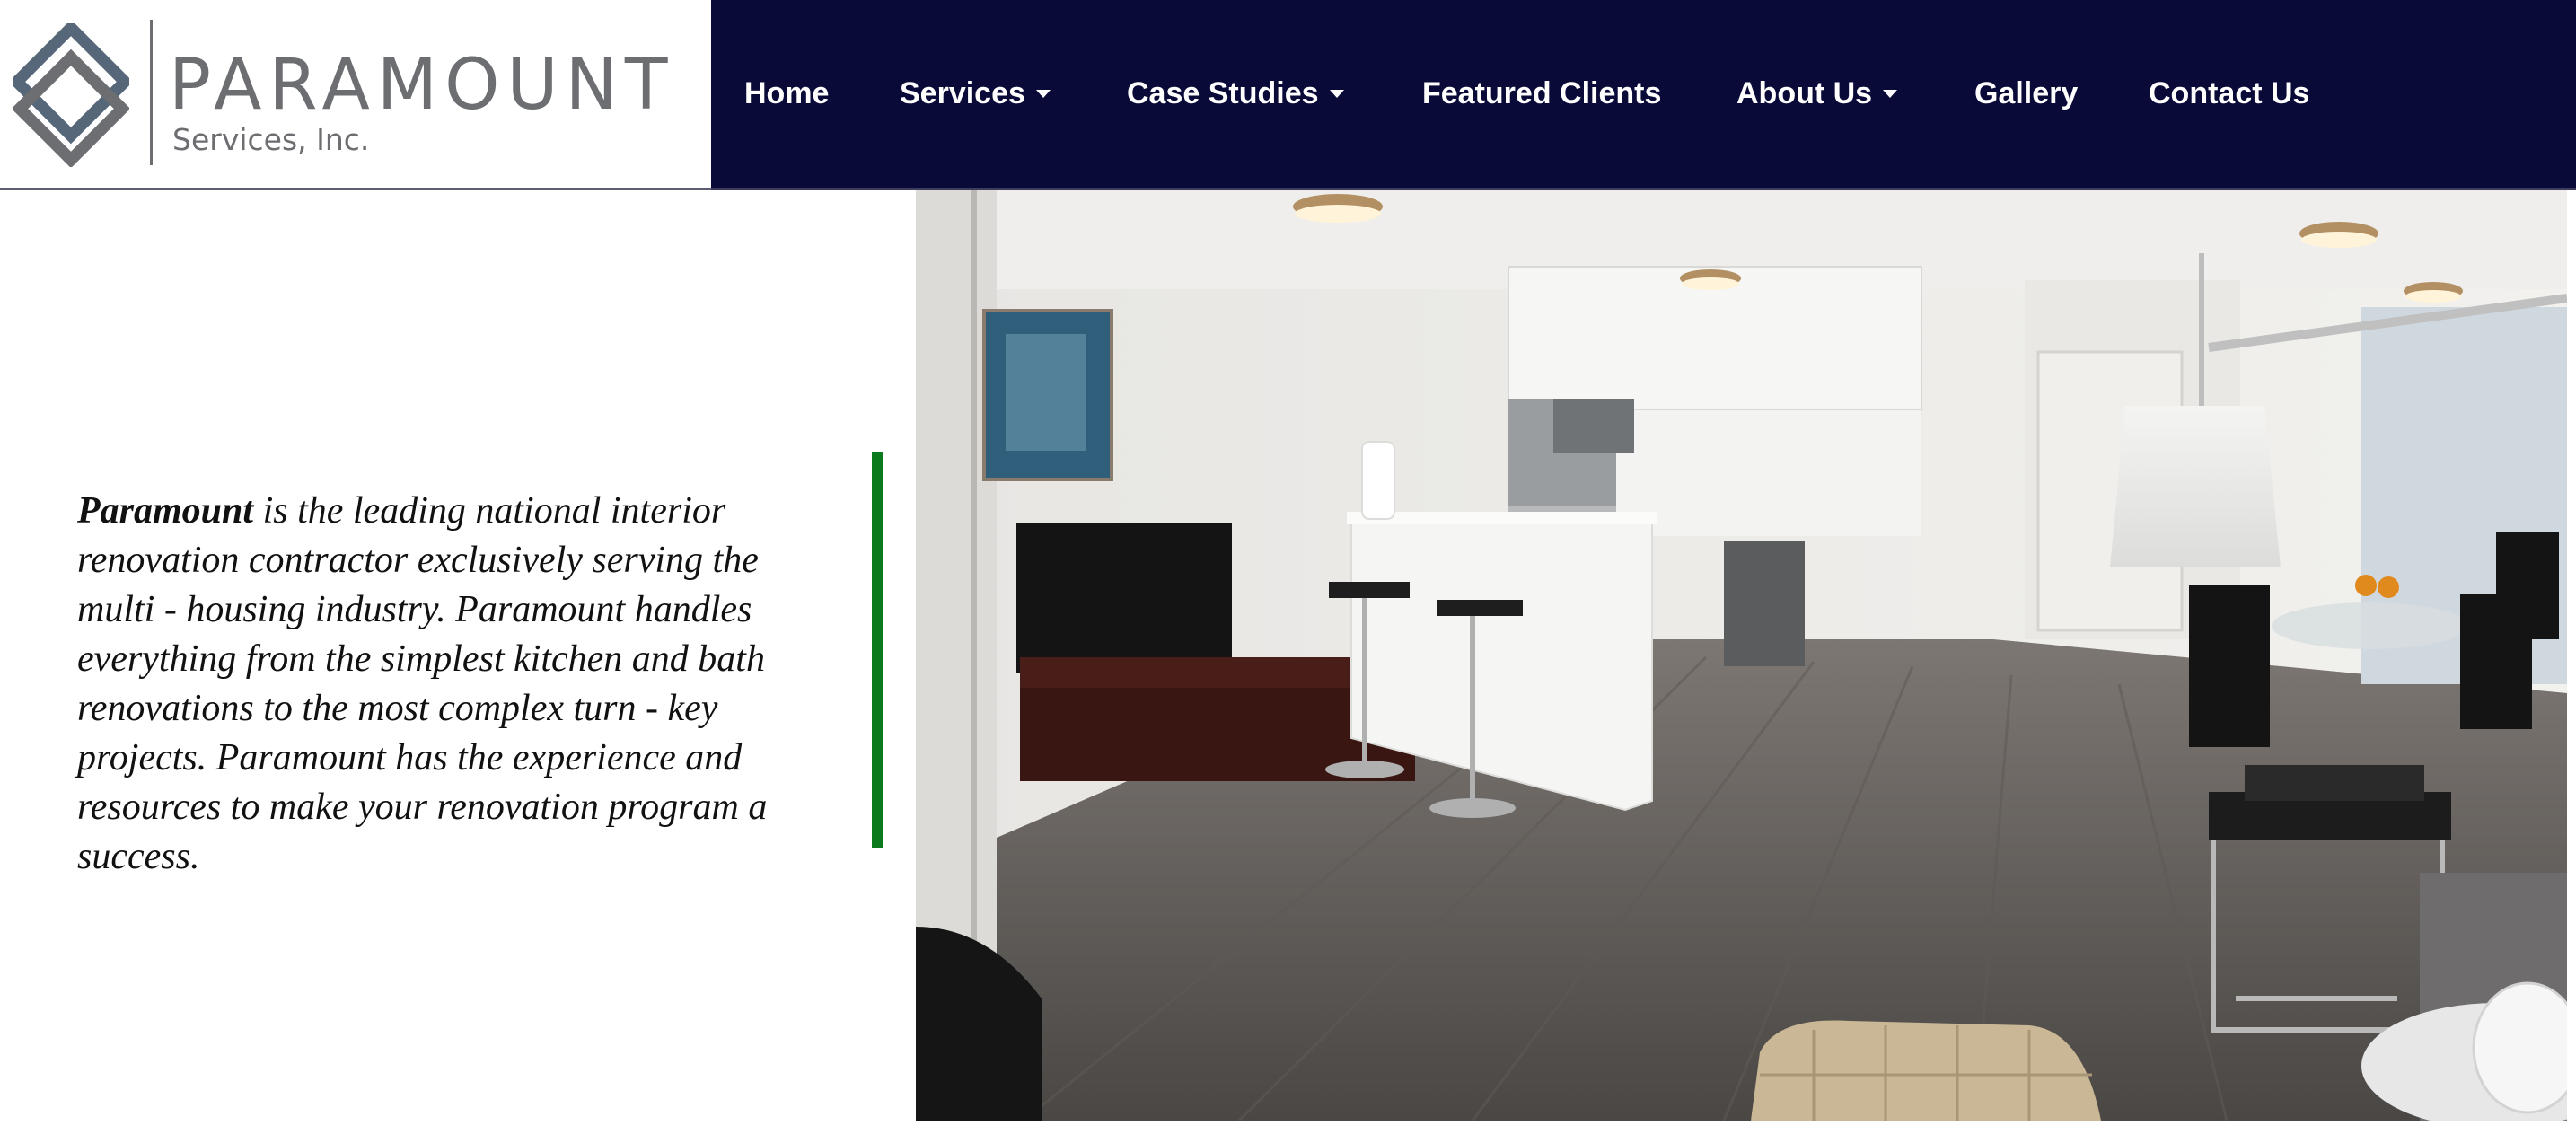  Describe the element at coordinates (1804, 93) in the screenshot. I see `nav-about-us-label: About Us` at that location.